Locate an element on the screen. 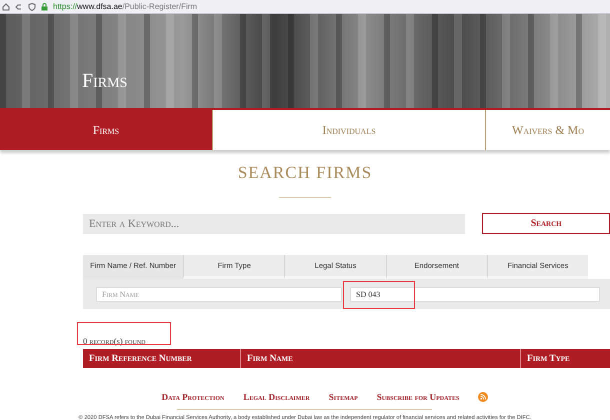 This screenshot has height=420, width=610. rss-icon is located at coordinates (483, 397).